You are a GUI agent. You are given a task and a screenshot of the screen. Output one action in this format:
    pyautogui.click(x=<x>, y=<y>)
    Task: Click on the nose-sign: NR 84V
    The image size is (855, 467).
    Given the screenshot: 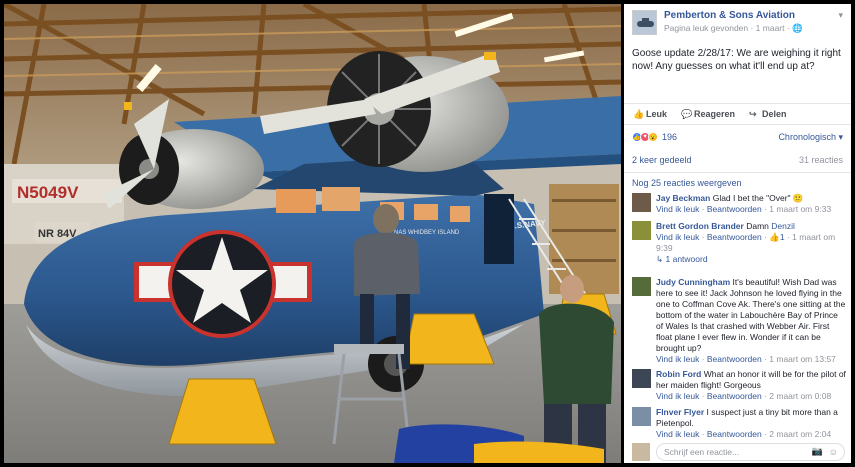 What is the action you would take?
    pyautogui.click(x=57, y=234)
    